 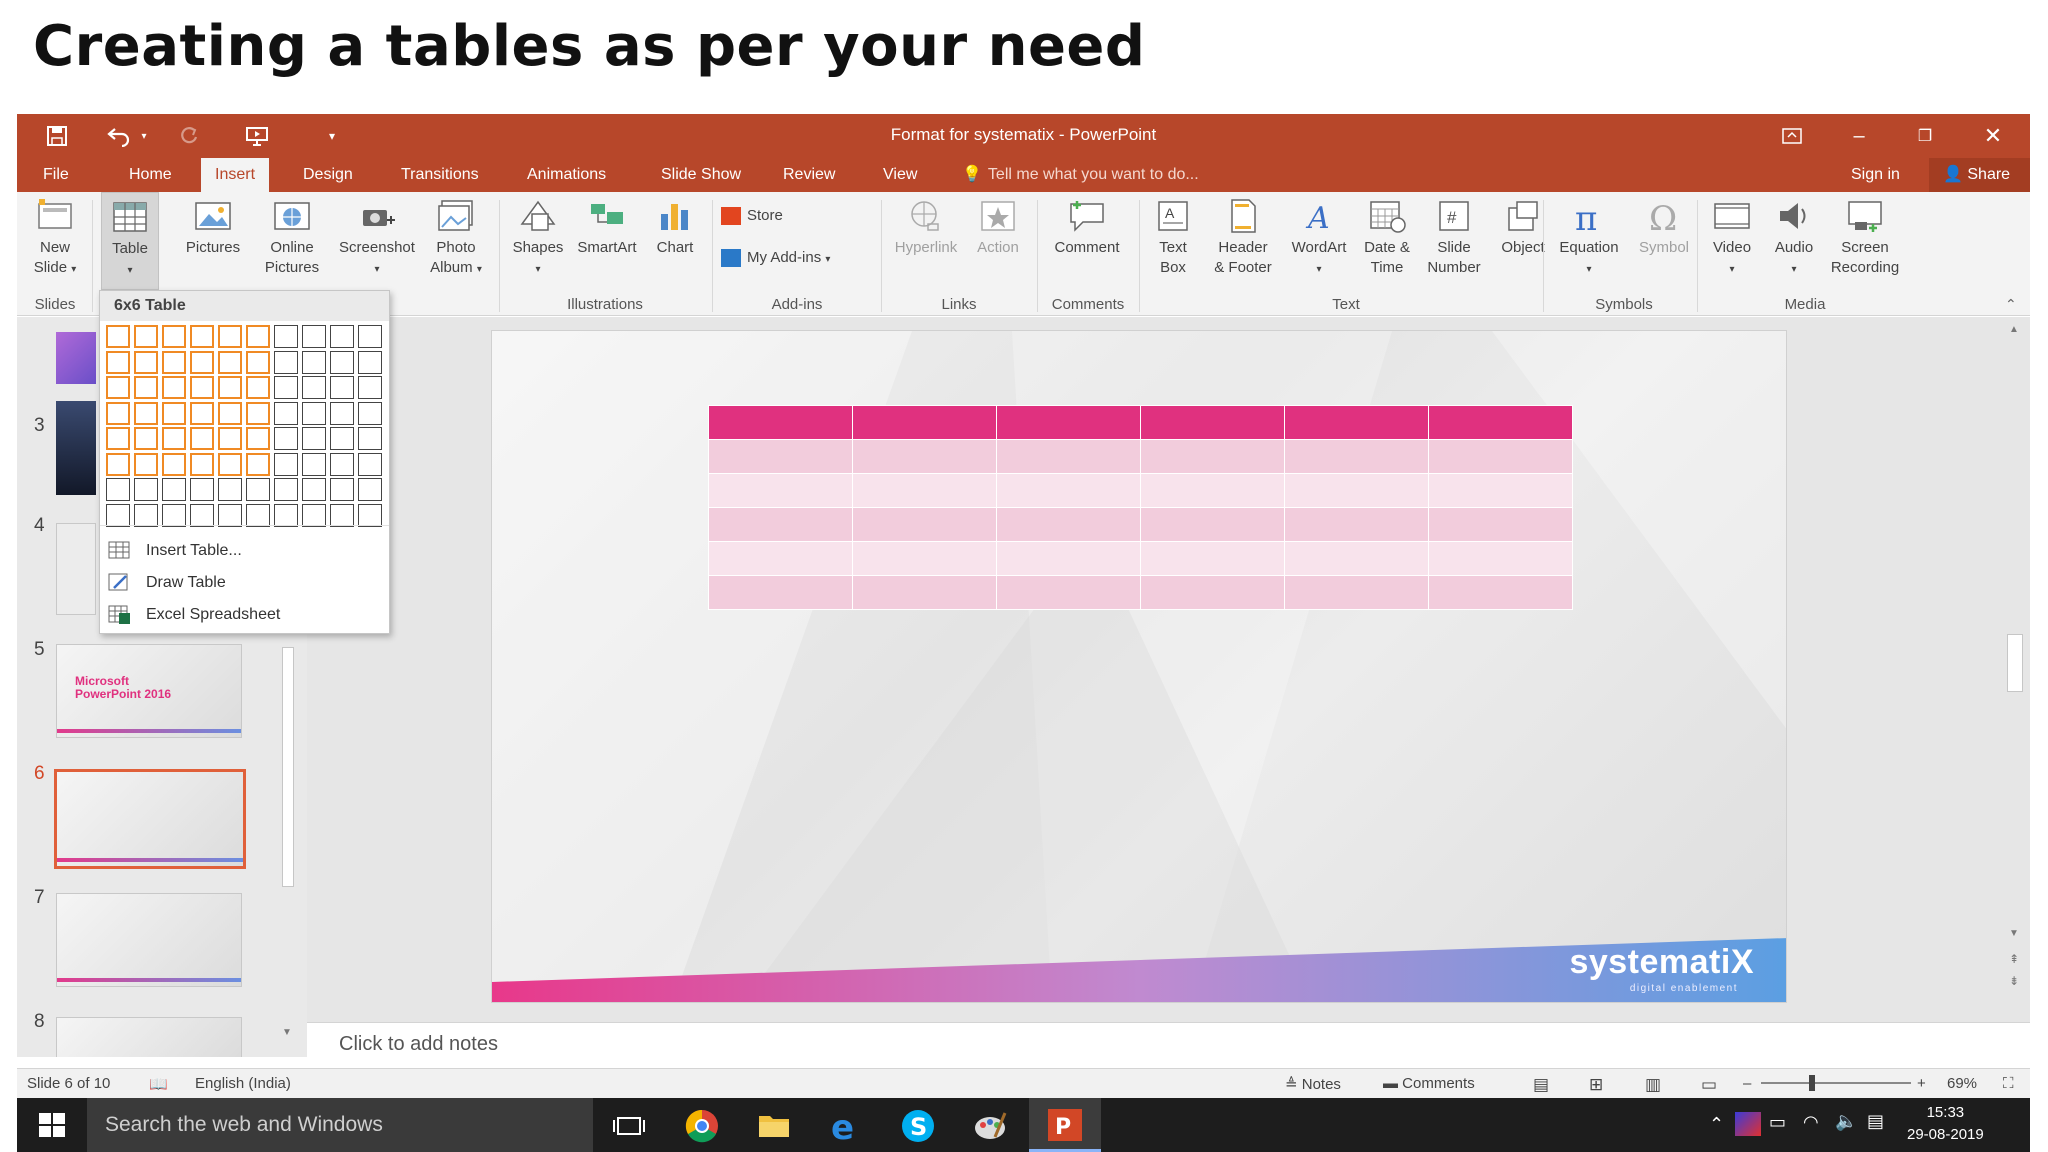 I want to click on tab-home: Home, so click(x=150, y=175).